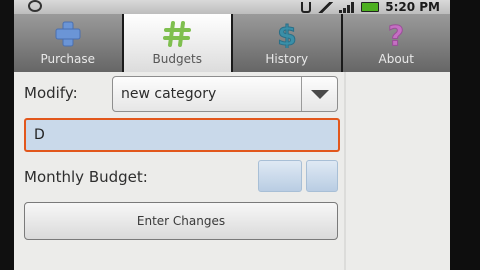 Image resolution: width=480 pixels, height=270 pixels. I want to click on status-bar: 5:20 PM, so click(232, 7).